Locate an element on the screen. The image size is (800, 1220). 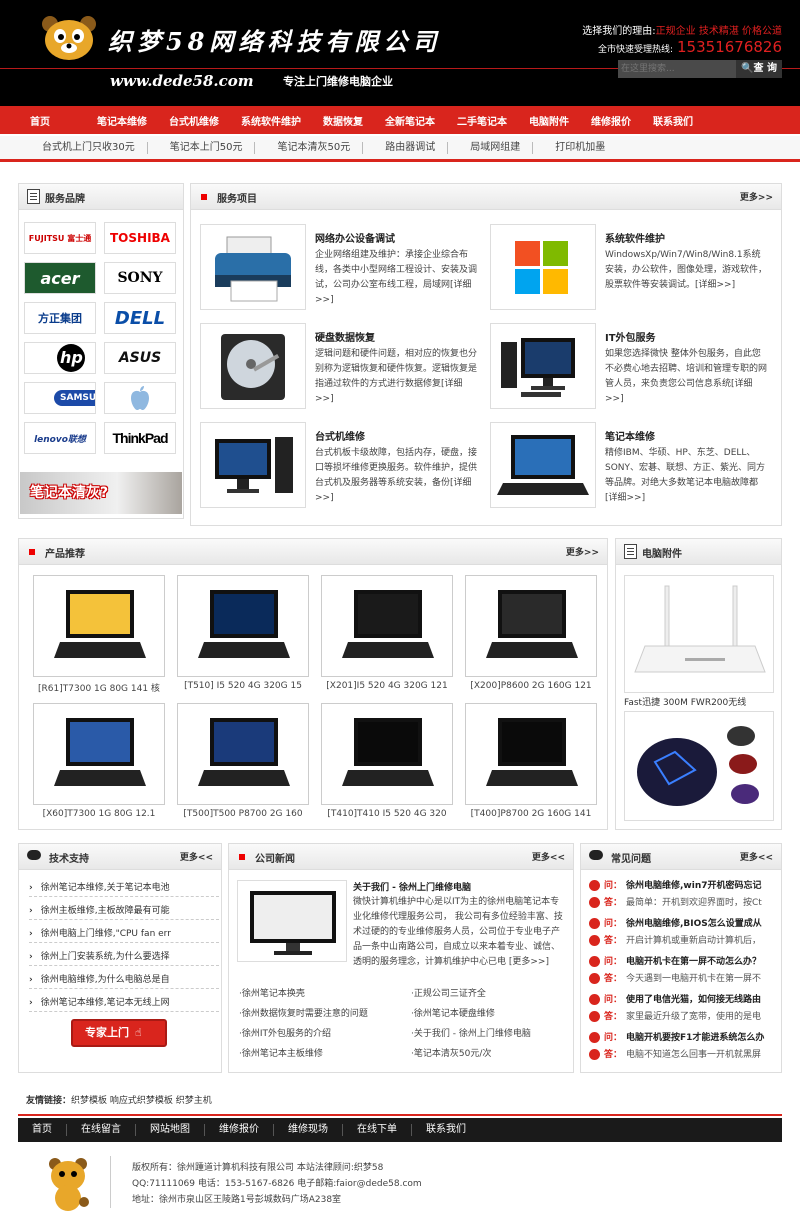
news-image is located at coordinates (292, 921).